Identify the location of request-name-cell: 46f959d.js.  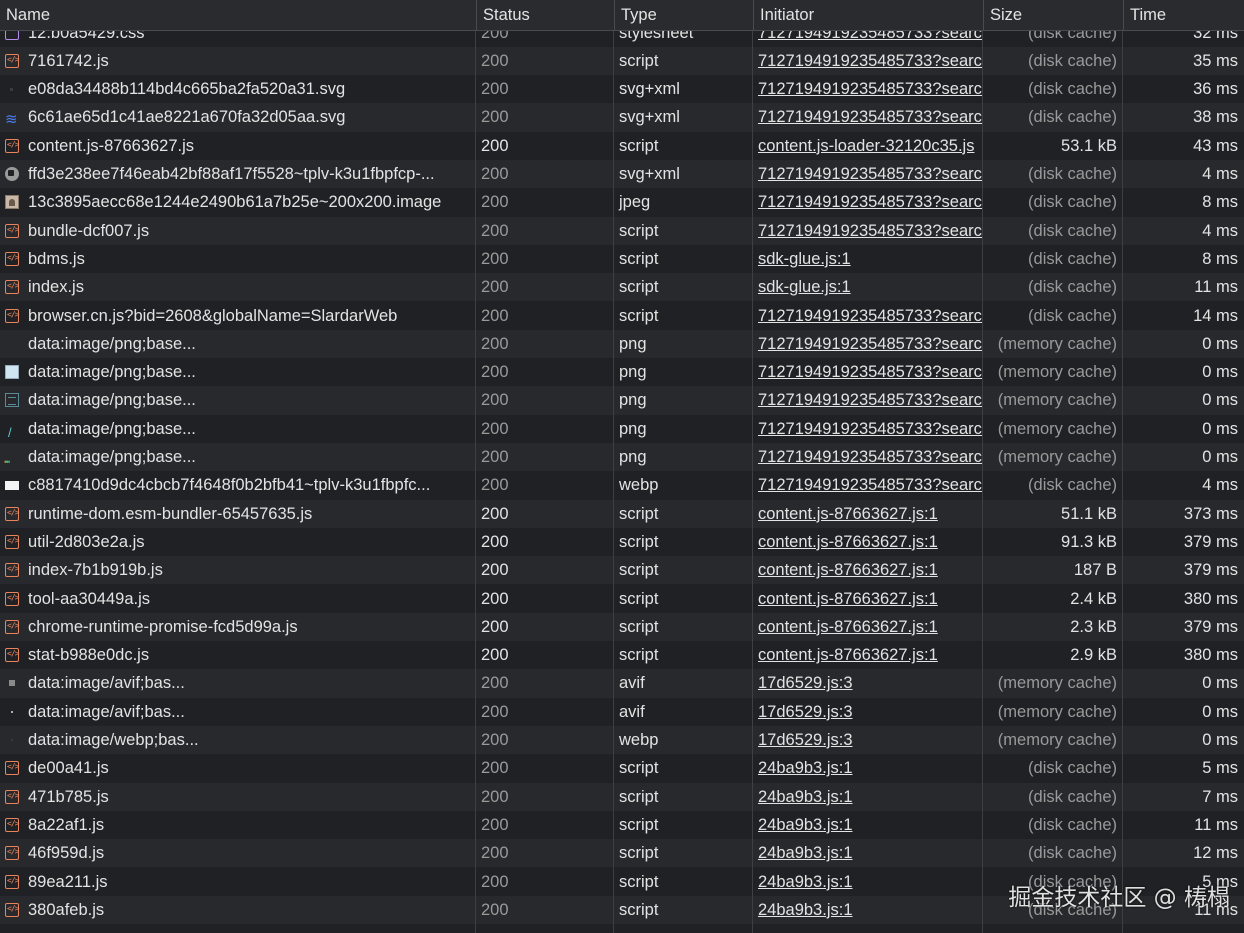
(238, 853).